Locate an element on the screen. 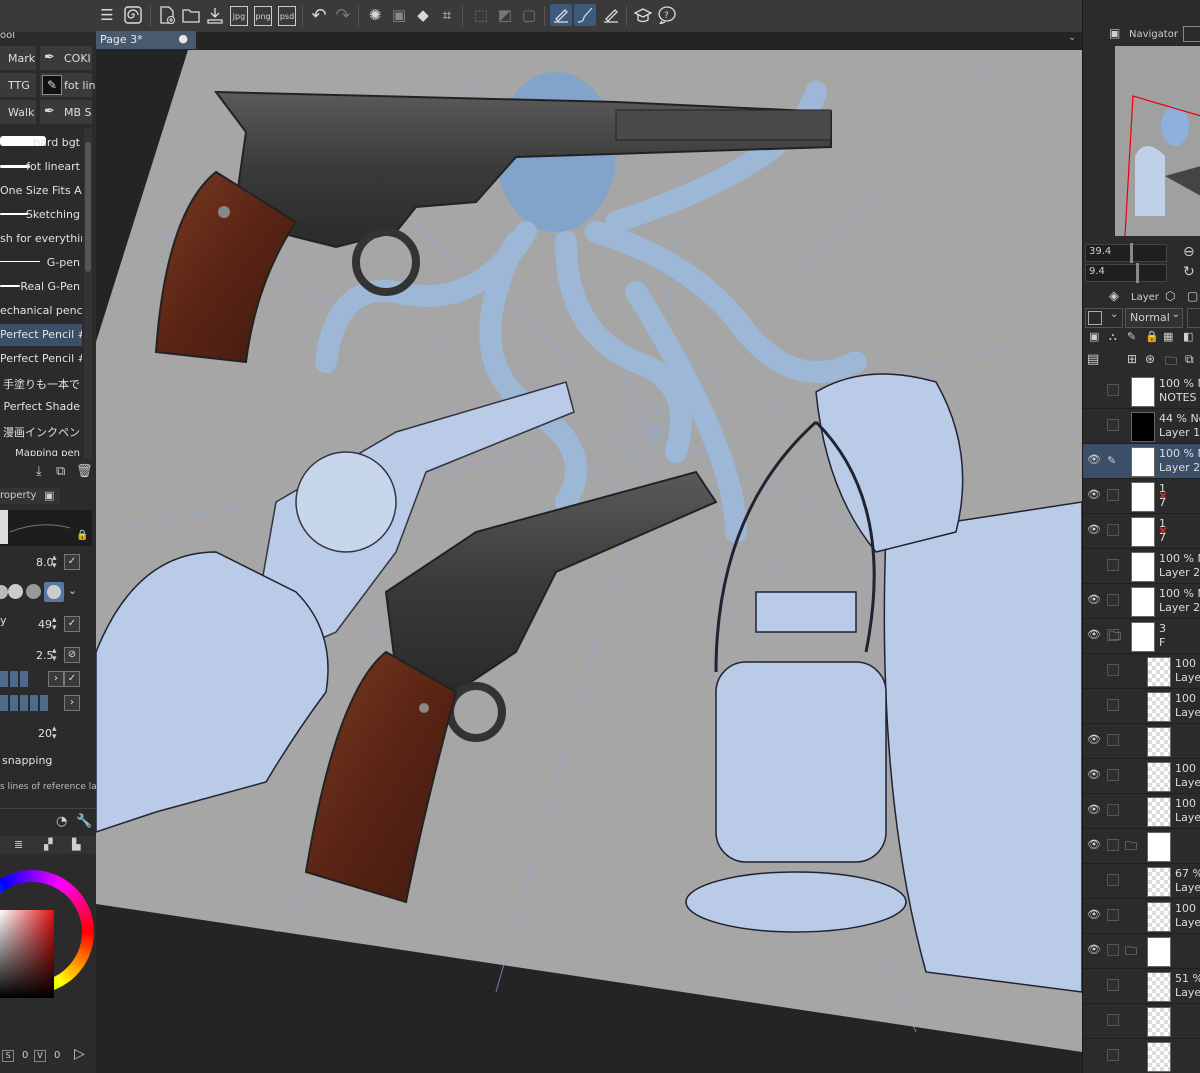 The width and height of the screenshot is (1200, 1073). zoom-out-icon: ⊖ is located at coordinates (1189, 252).